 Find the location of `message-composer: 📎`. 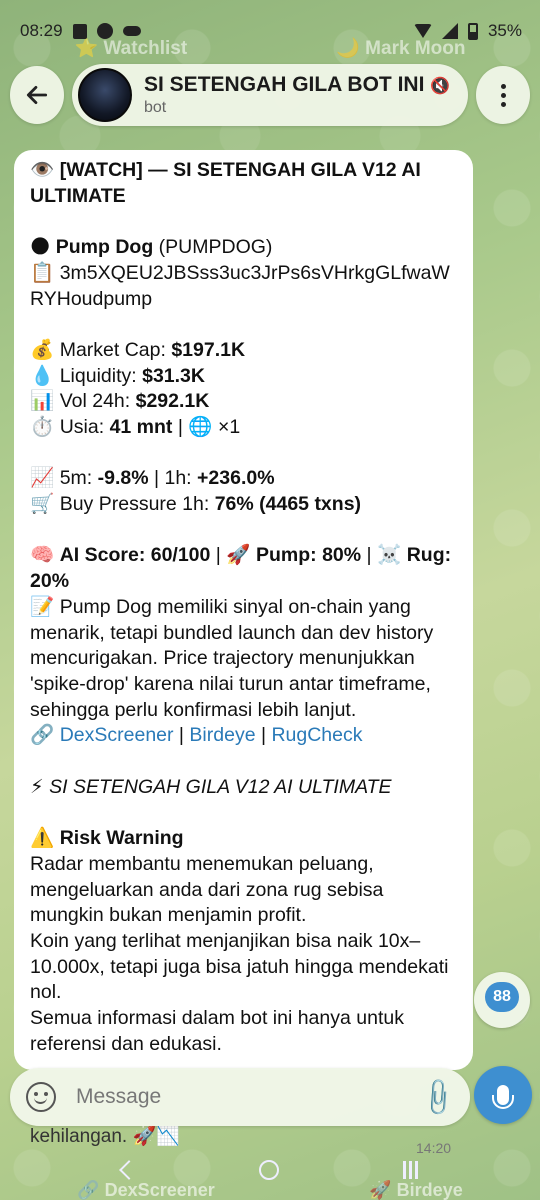

message-composer: 📎 is located at coordinates (240, 1097).